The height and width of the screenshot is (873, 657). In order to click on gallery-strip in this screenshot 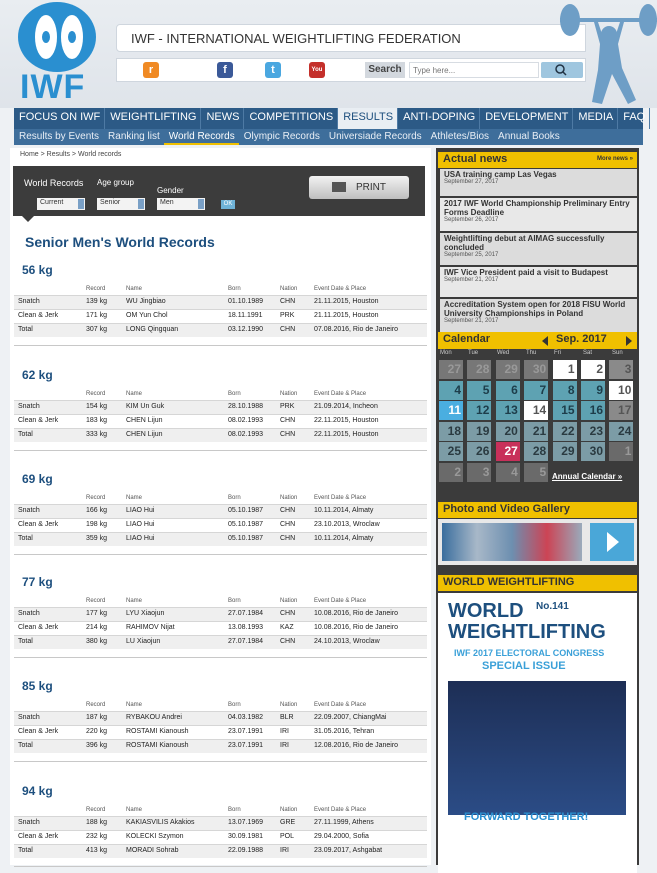, I will do `click(537, 542)`.